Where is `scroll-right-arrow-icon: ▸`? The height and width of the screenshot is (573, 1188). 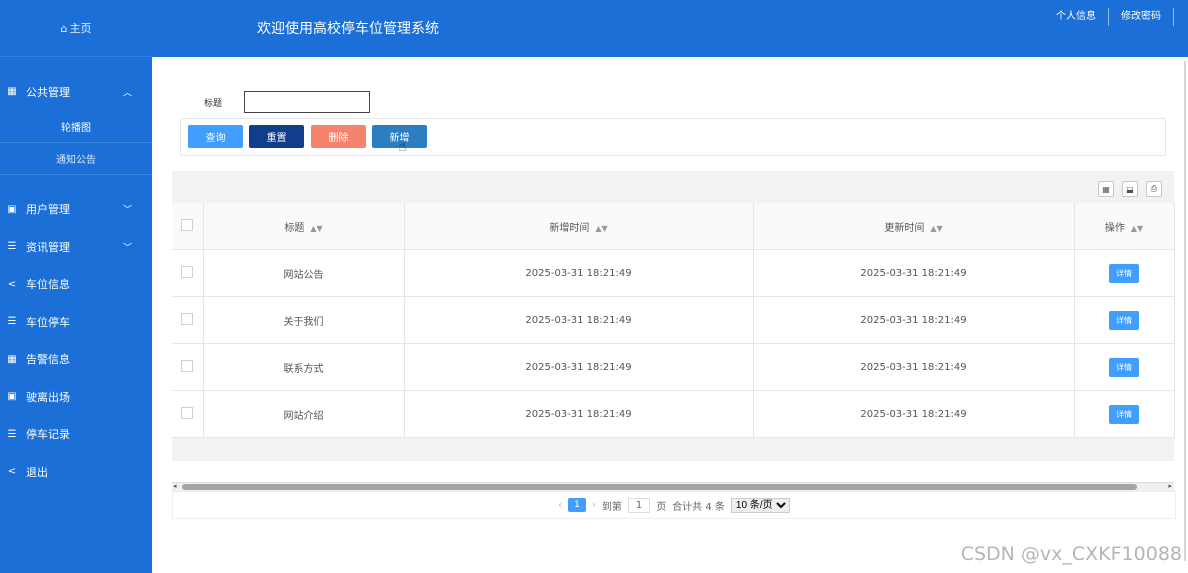 scroll-right-arrow-icon: ▸ is located at coordinates (1170, 486).